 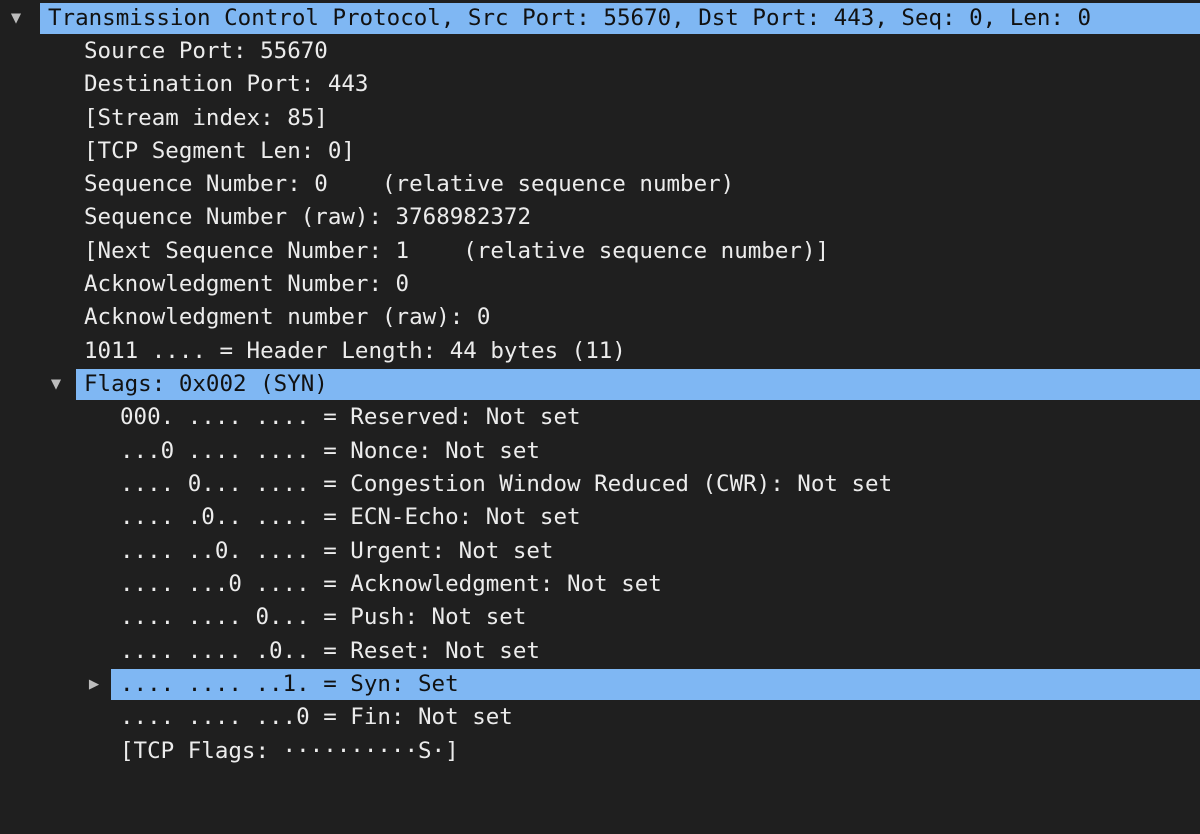 What do you see at coordinates (308, 217) in the screenshot?
I see `field-sequence-number-raw: Sequence Number (raw): 3768982372` at bounding box center [308, 217].